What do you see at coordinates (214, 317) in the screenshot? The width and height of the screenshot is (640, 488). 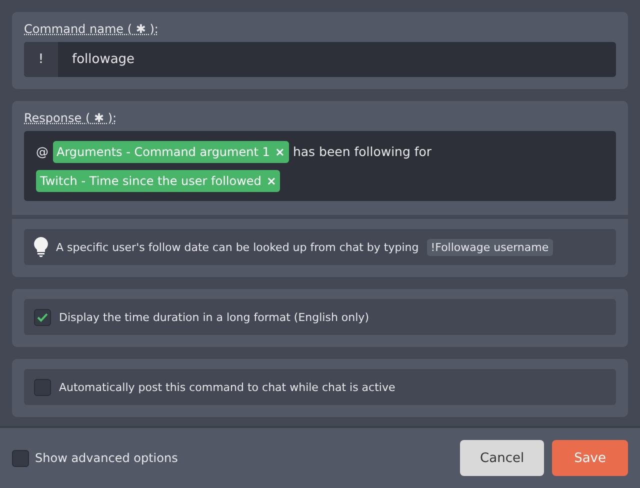 I see `option-label: Display the time duration in a long format (English only)` at bounding box center [214, 317].